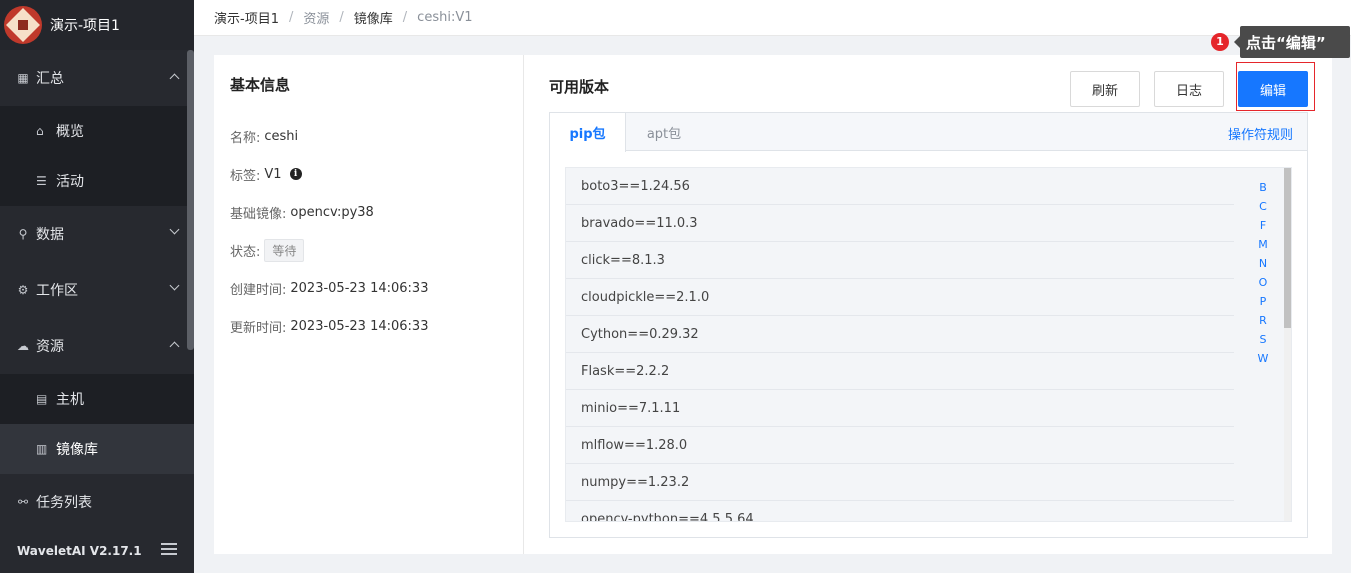 The height and width of the screenshot is (573, 1351). Describe the element at coordinates (1263, 190) in the screenshot. I see `alpha-index-item: B` at that location.